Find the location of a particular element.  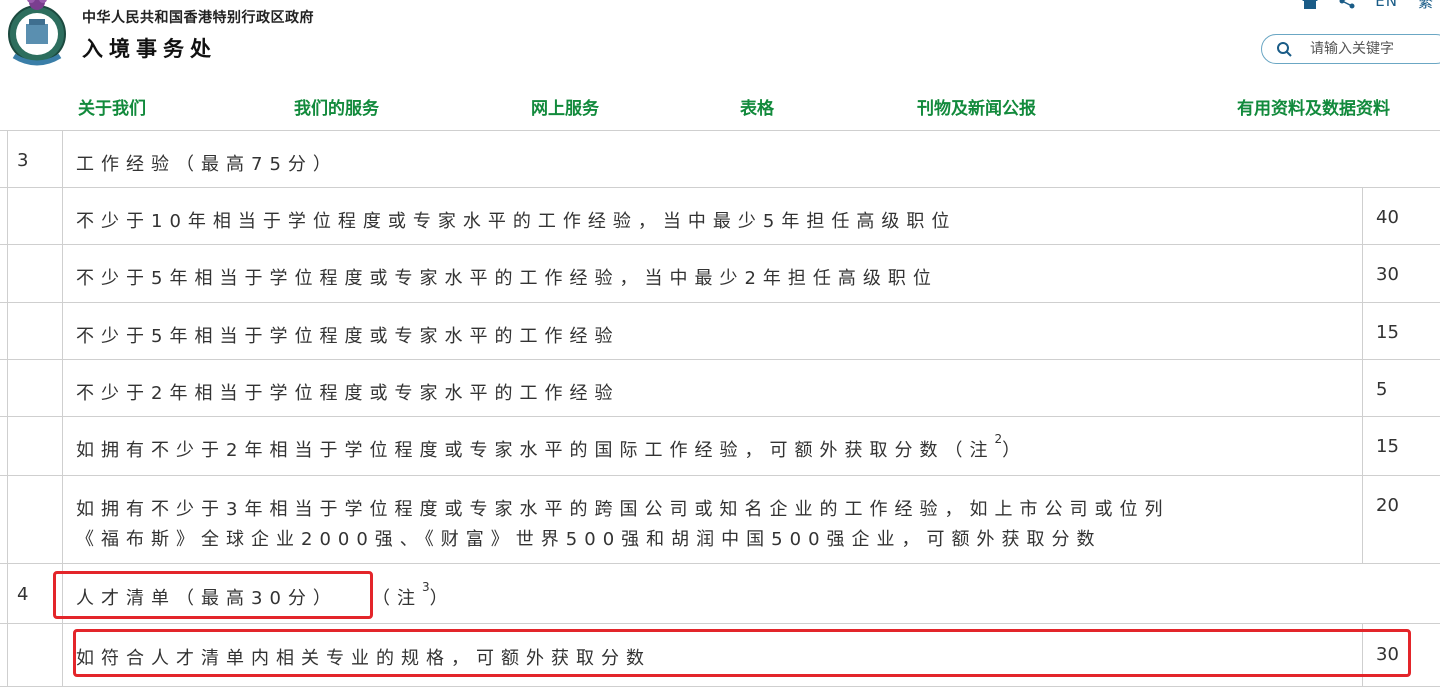

table-row: 不少于5年相当于学位程度或专家水平的工作经验，当中最少2年担任高级职位 30 is located at coordinates (720, 274).